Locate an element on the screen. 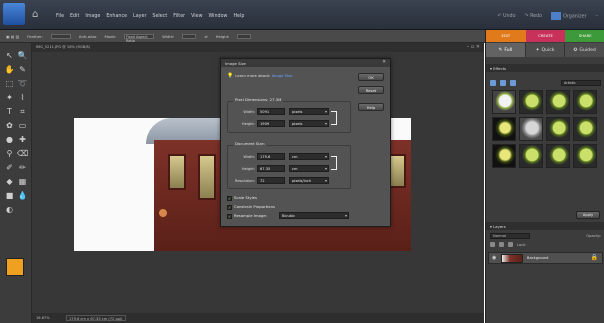 Image resolution: width=604 pixels, height=323 pixels. sponge-tool-icon: ◐ is located at coordinates (9, 209).